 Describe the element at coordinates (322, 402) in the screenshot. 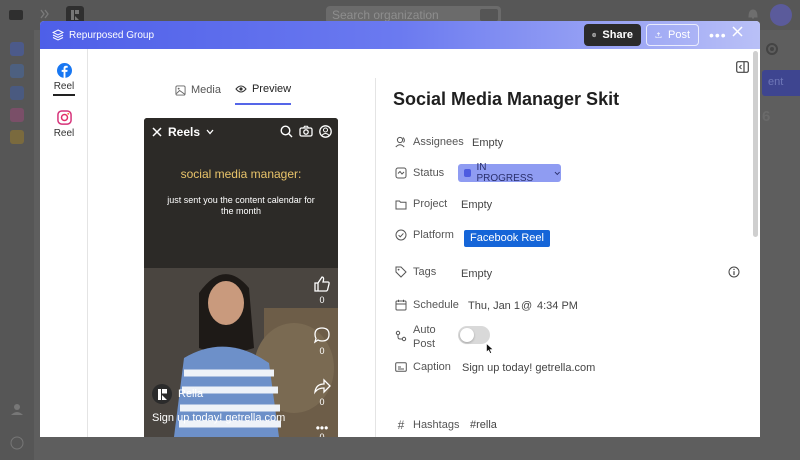

I see `share-count: 0` at that location.